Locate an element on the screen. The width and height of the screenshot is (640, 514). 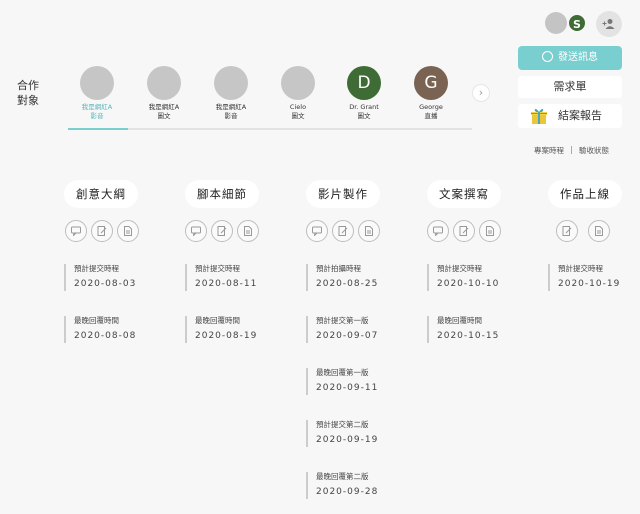
timeline-entry: 預計提交第一版 2020-09-07 is located at coordinates (342, 329).